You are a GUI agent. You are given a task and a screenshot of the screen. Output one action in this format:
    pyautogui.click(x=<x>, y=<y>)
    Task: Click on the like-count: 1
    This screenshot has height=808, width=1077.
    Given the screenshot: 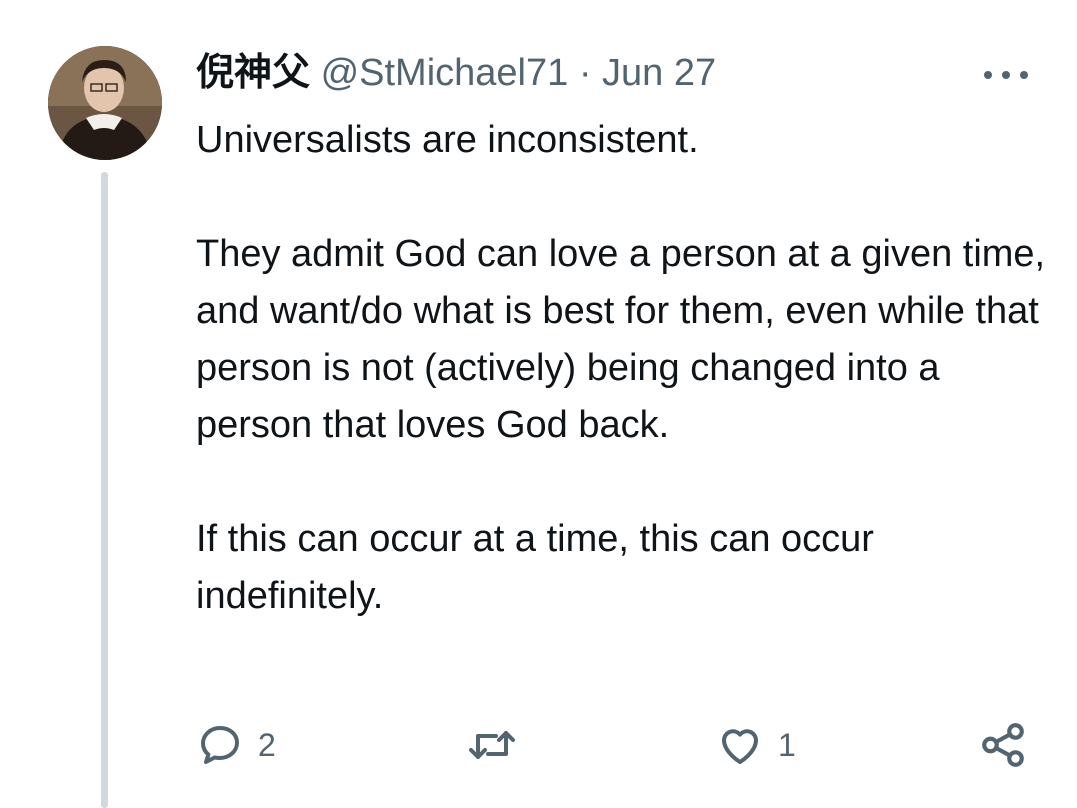 What is the action you would take?
    pyautogui.click(x=787, y=744)
    